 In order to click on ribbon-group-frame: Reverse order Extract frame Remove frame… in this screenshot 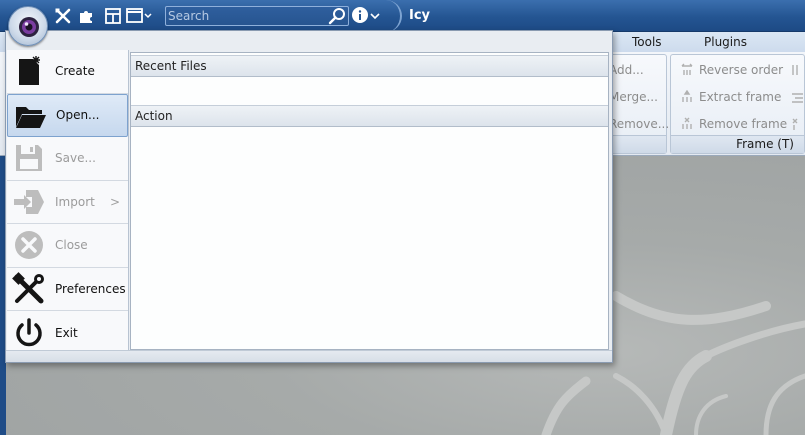, I will do `click(737, 104)`.